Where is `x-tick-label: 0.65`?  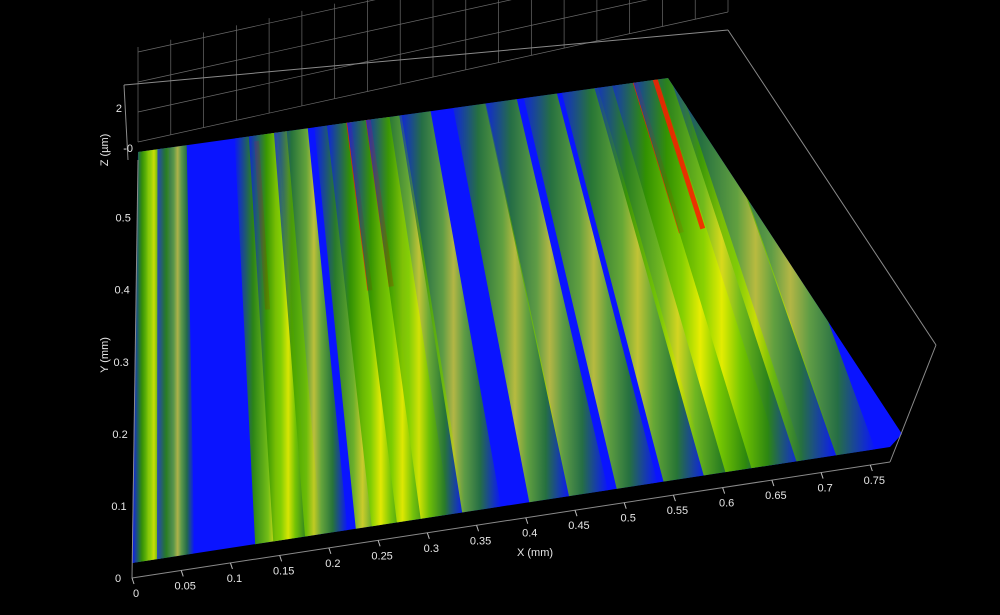 x-tick-label: 0.65 is located at coordinates (775, 496).